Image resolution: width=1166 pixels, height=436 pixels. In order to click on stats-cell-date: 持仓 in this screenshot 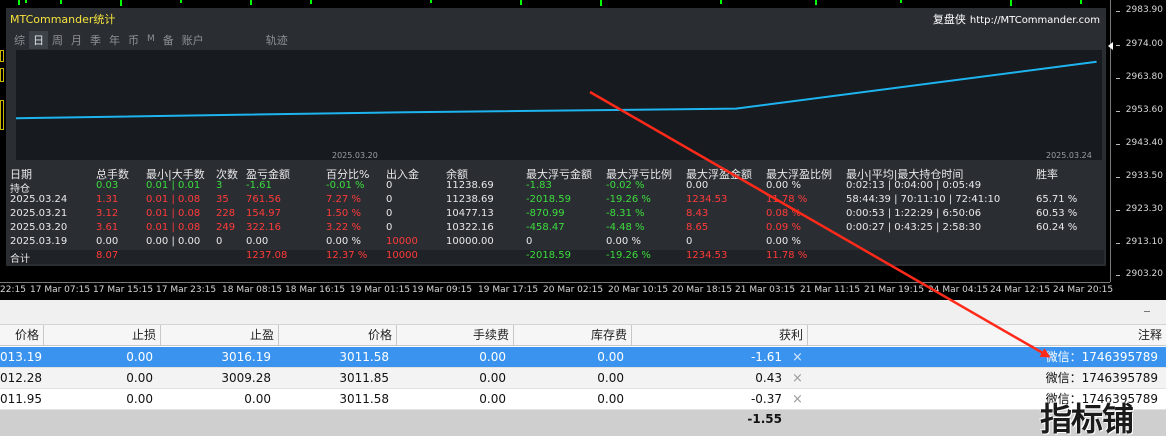, I will do `click(20, 189)`.